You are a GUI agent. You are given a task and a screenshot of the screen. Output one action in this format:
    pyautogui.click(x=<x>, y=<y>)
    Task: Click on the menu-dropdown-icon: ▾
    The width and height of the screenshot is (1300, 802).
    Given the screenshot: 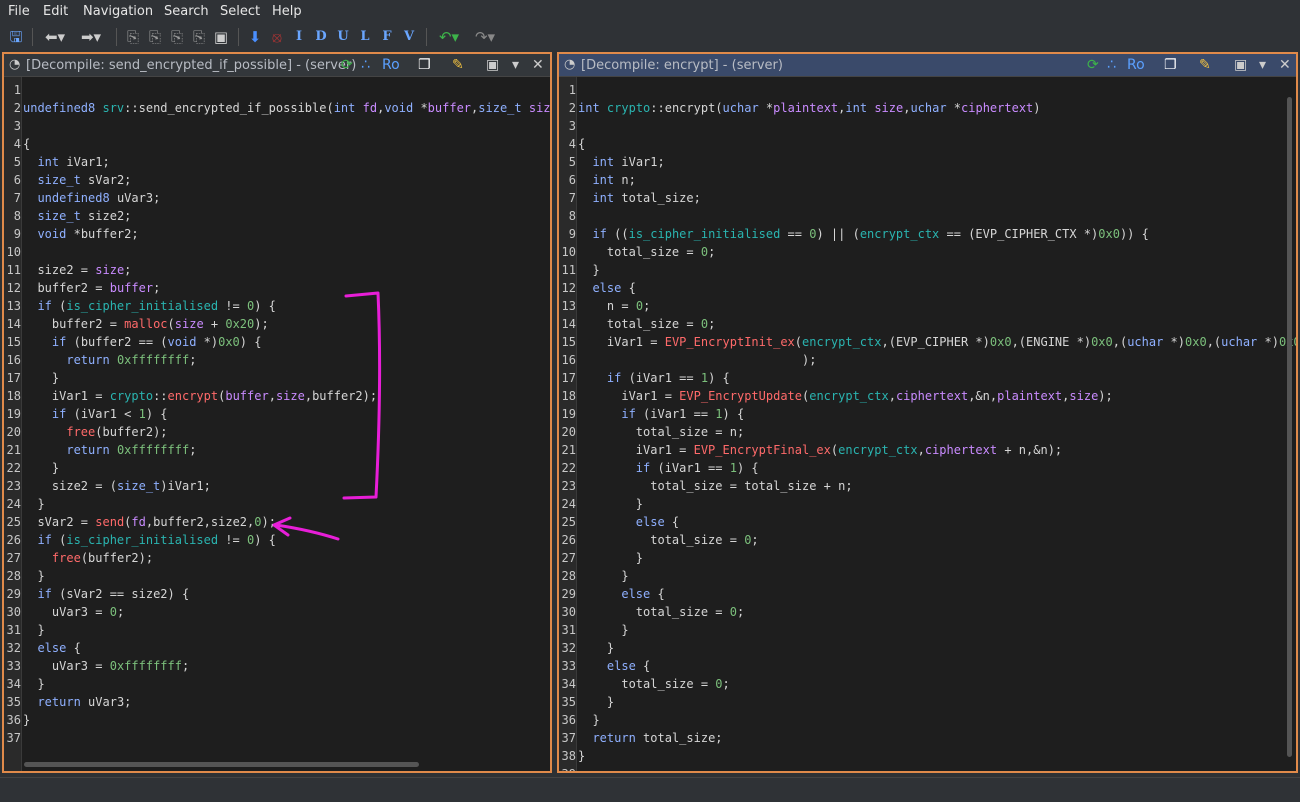 What is the action you would take?
    pyautogui.click(x=515, y=65)
    